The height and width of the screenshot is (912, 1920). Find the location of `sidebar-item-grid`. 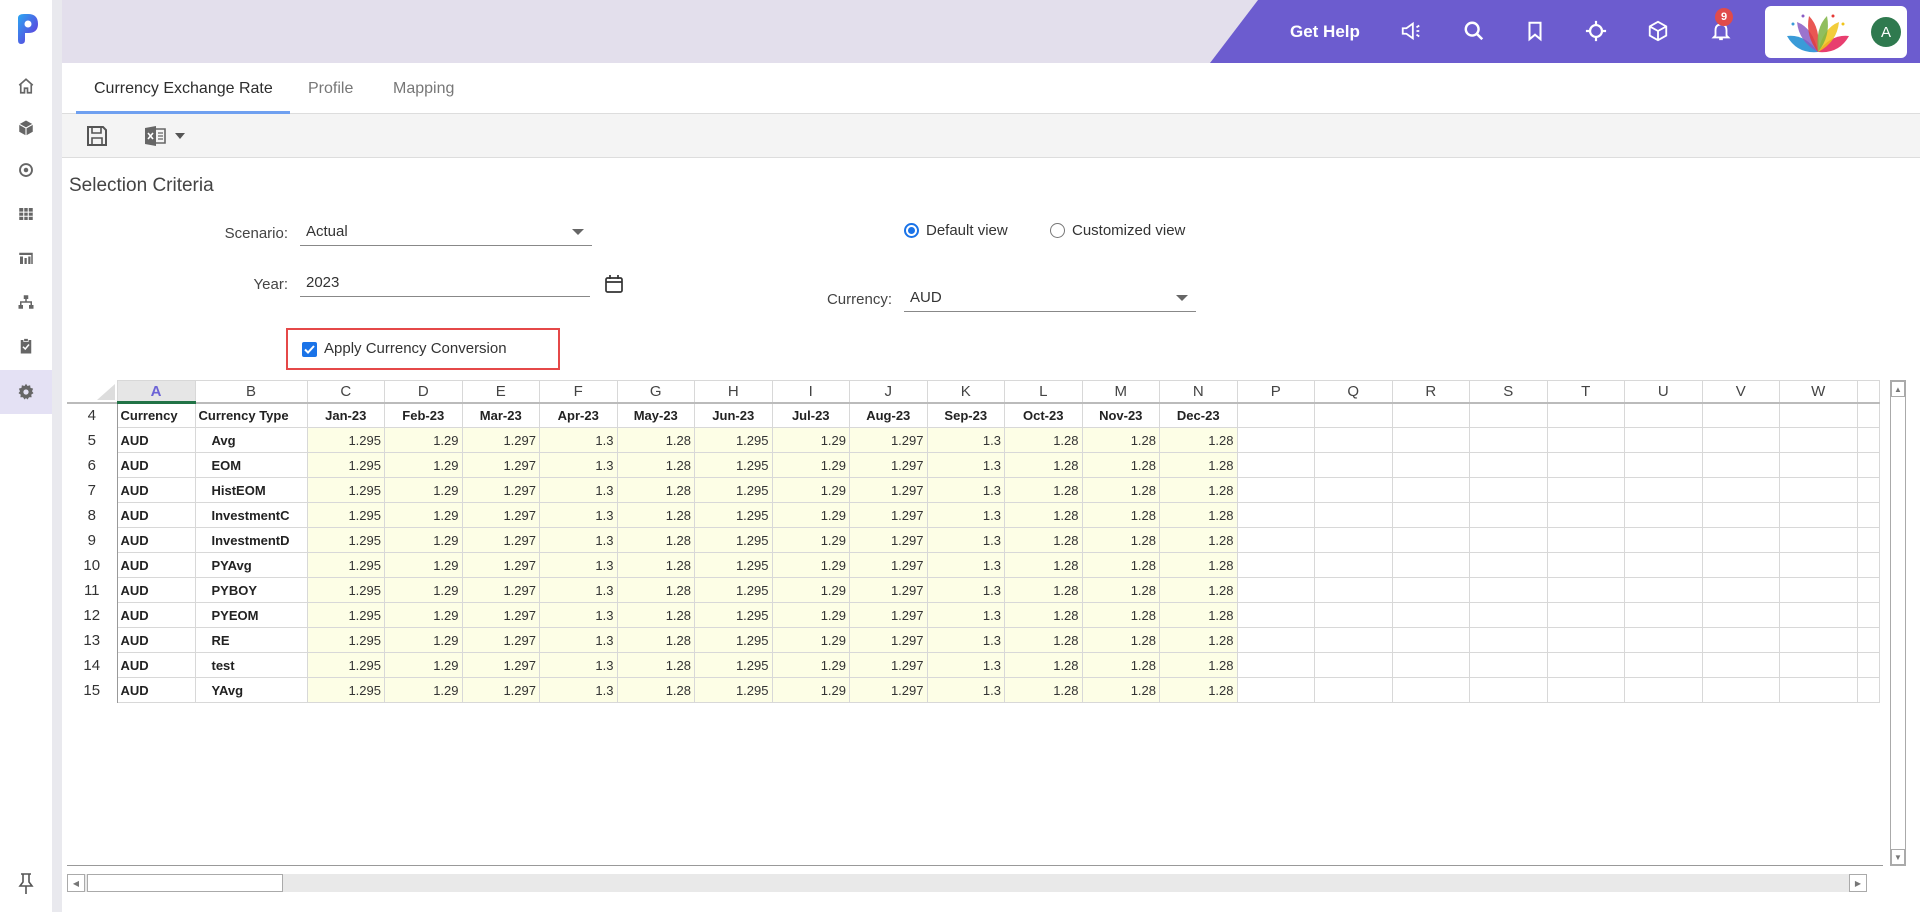

sidebar-item-grid is located at coordinates (26, 214).